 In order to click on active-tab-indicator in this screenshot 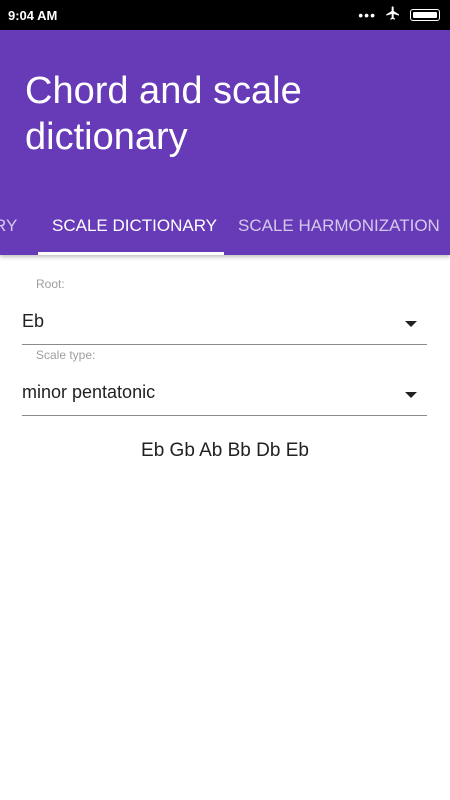, I will do `click(131, 253)`.